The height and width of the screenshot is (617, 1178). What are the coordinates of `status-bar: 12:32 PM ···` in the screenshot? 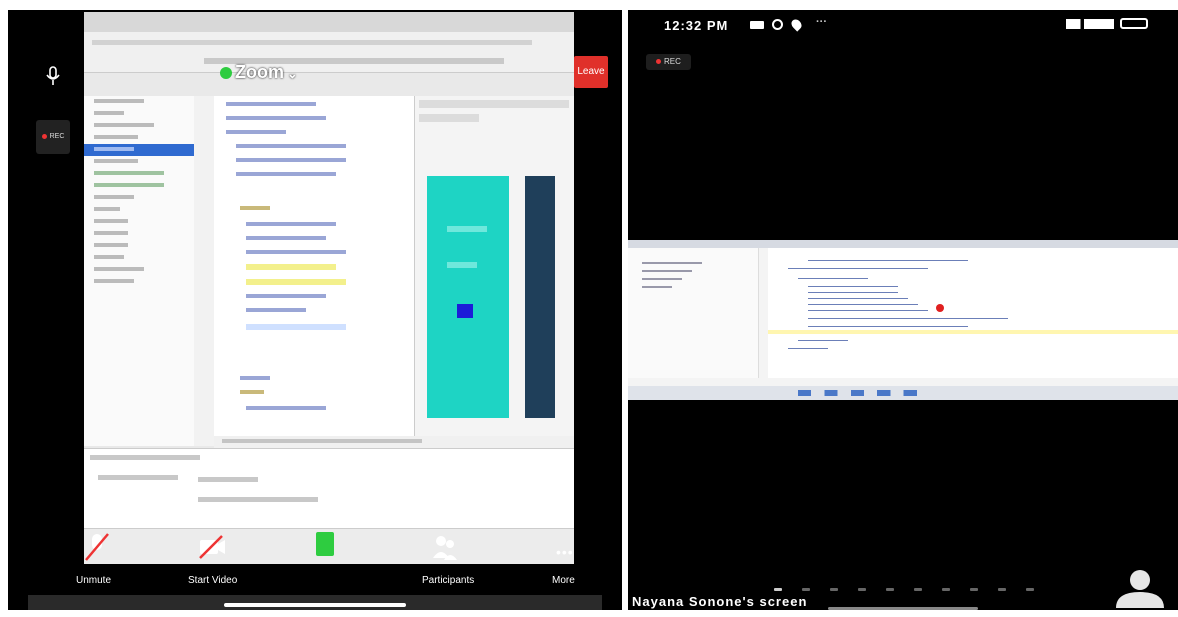 It's located at (903, 24).